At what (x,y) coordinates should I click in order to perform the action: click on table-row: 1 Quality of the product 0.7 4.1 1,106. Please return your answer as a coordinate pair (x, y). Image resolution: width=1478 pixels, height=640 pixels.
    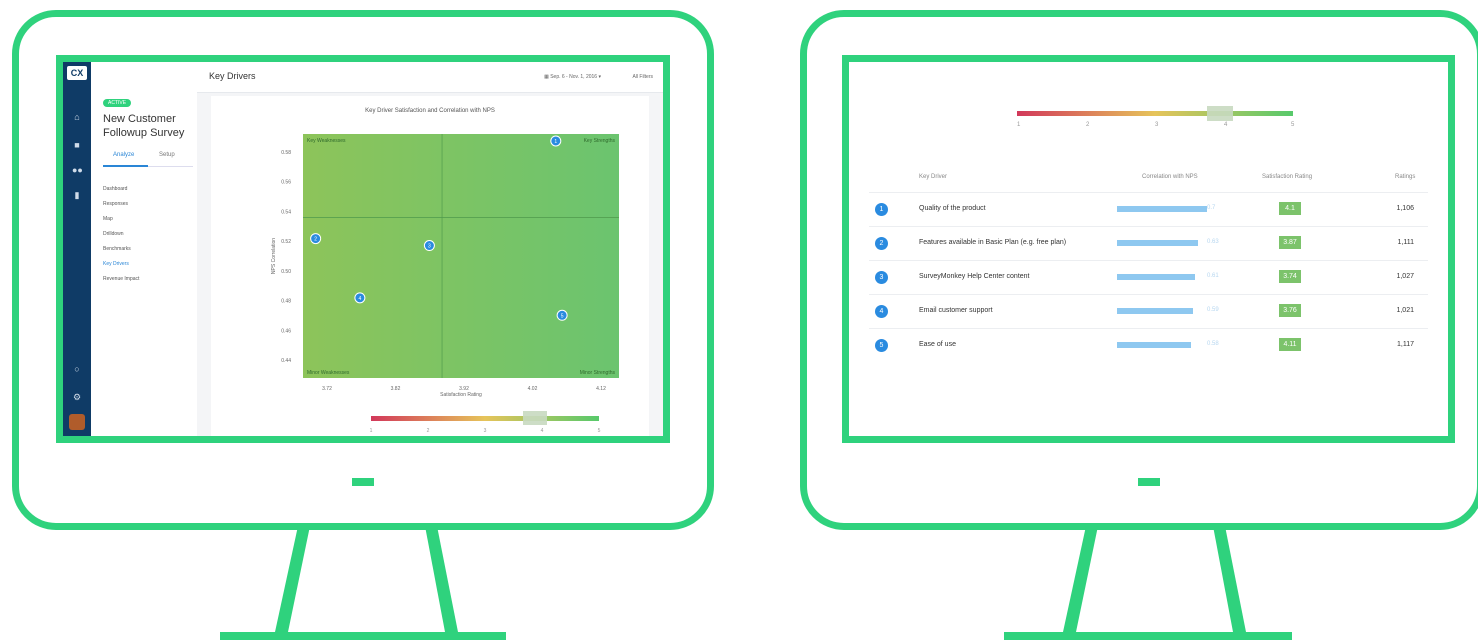
    Looking at the image, I should click on (1148, 209).